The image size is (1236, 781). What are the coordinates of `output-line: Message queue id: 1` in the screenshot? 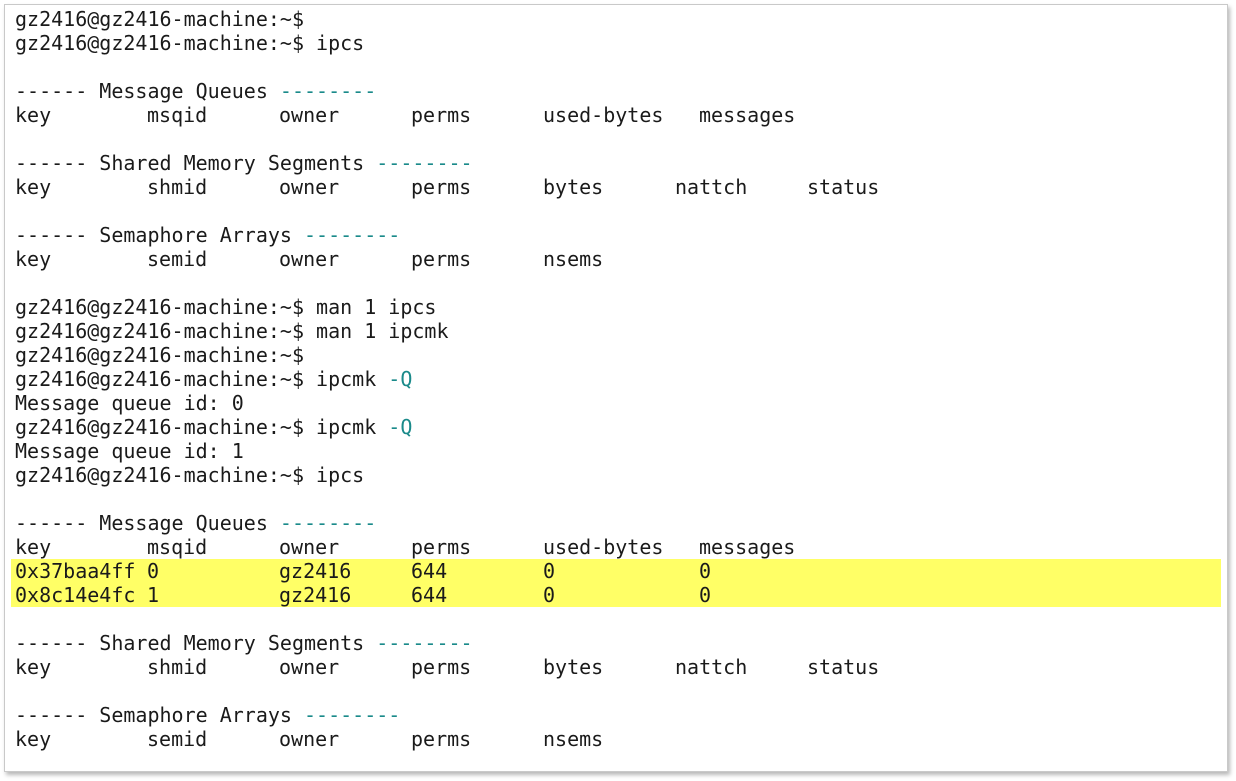 It's located at (129, 451).